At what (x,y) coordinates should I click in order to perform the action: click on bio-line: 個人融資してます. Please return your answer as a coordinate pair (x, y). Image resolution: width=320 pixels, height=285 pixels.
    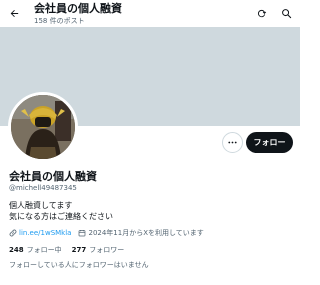
    Looking at the image, I should click on (41, 205).